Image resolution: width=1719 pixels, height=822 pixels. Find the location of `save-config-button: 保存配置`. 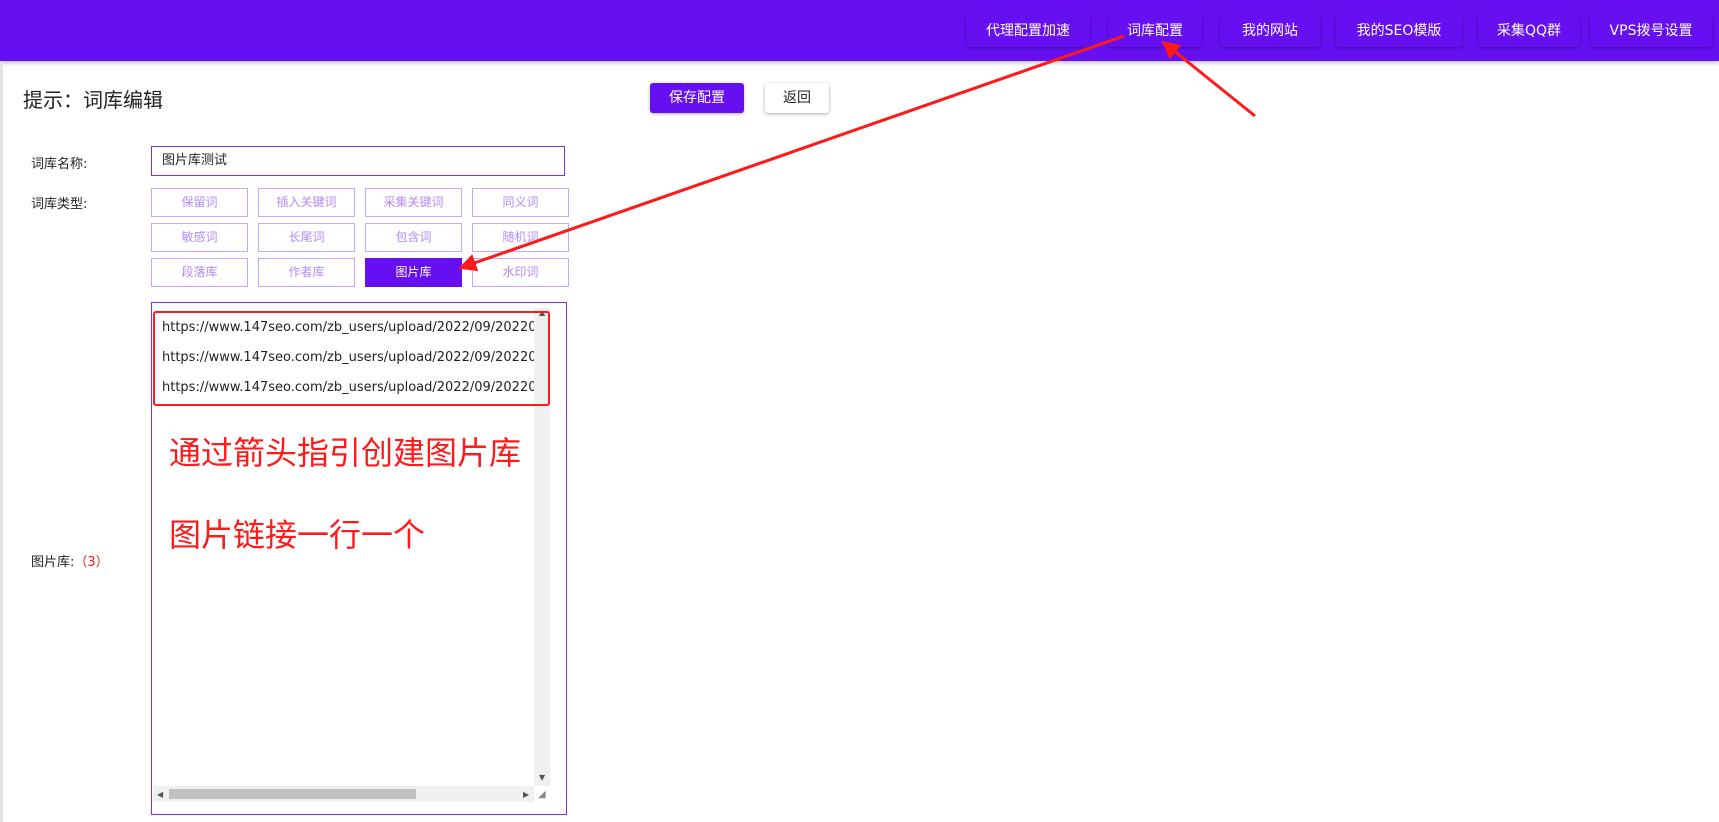

save-config-button: 保存配置 is located at coordinates (697, 98).